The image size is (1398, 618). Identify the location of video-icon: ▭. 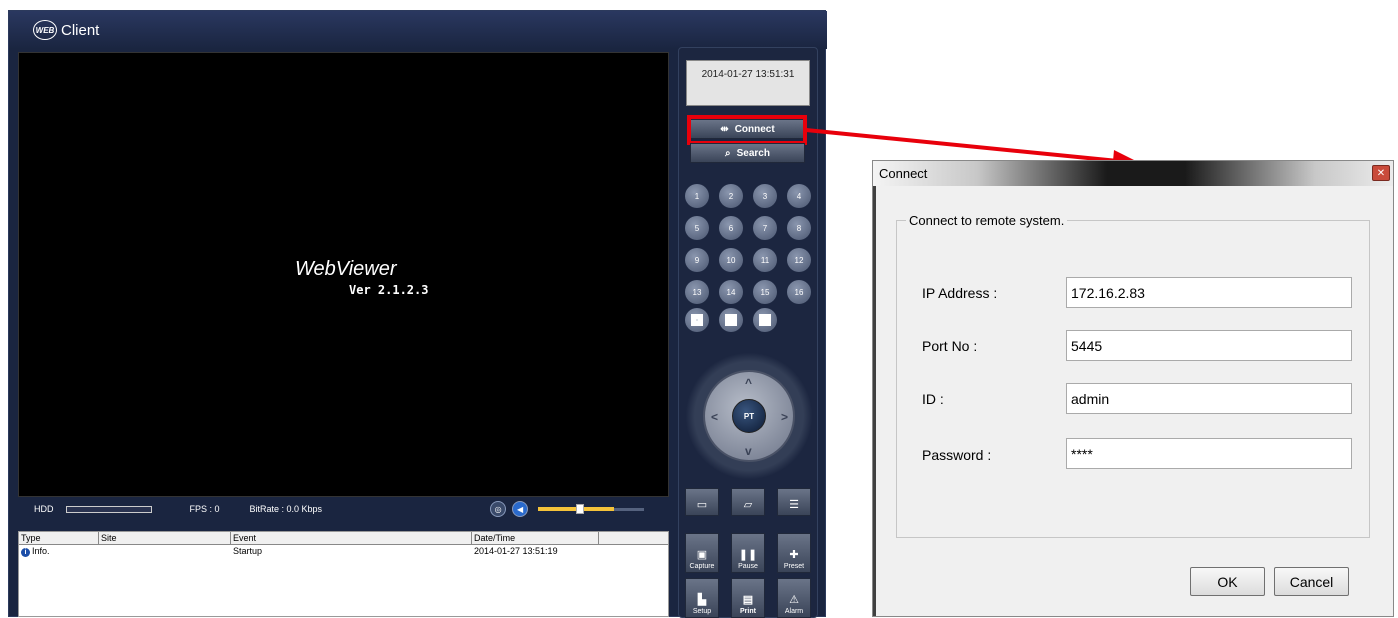
(702, 505).